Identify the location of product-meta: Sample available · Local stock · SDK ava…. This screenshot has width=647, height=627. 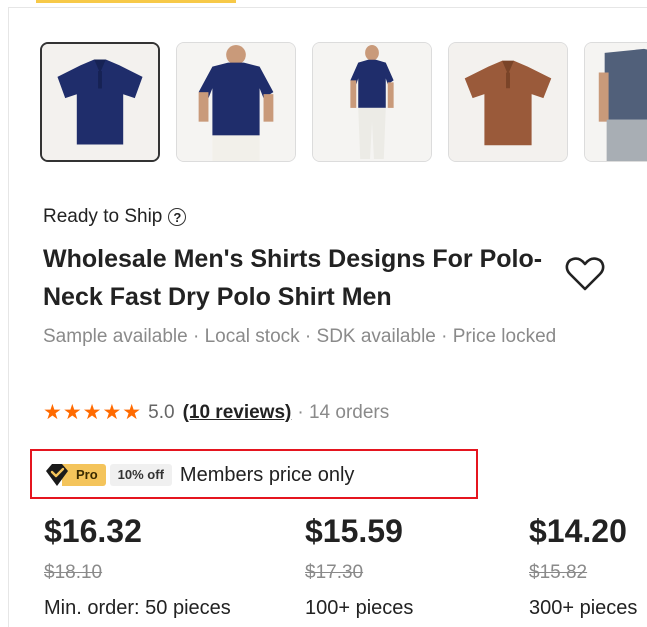
(300, 336).